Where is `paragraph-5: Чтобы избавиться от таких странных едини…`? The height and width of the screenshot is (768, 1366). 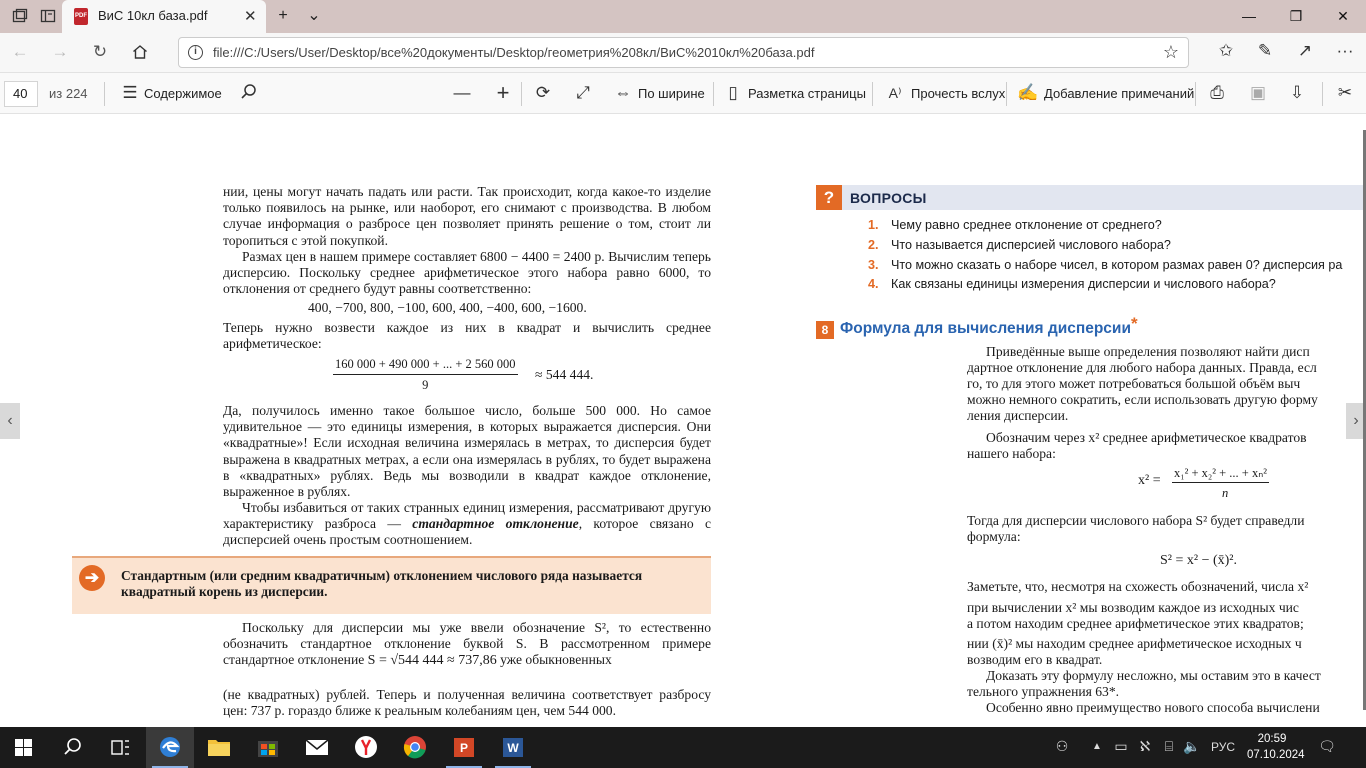
paragraph-5: Чтобы избавиться от таких странных едини… is located at coordinates (467, 524).